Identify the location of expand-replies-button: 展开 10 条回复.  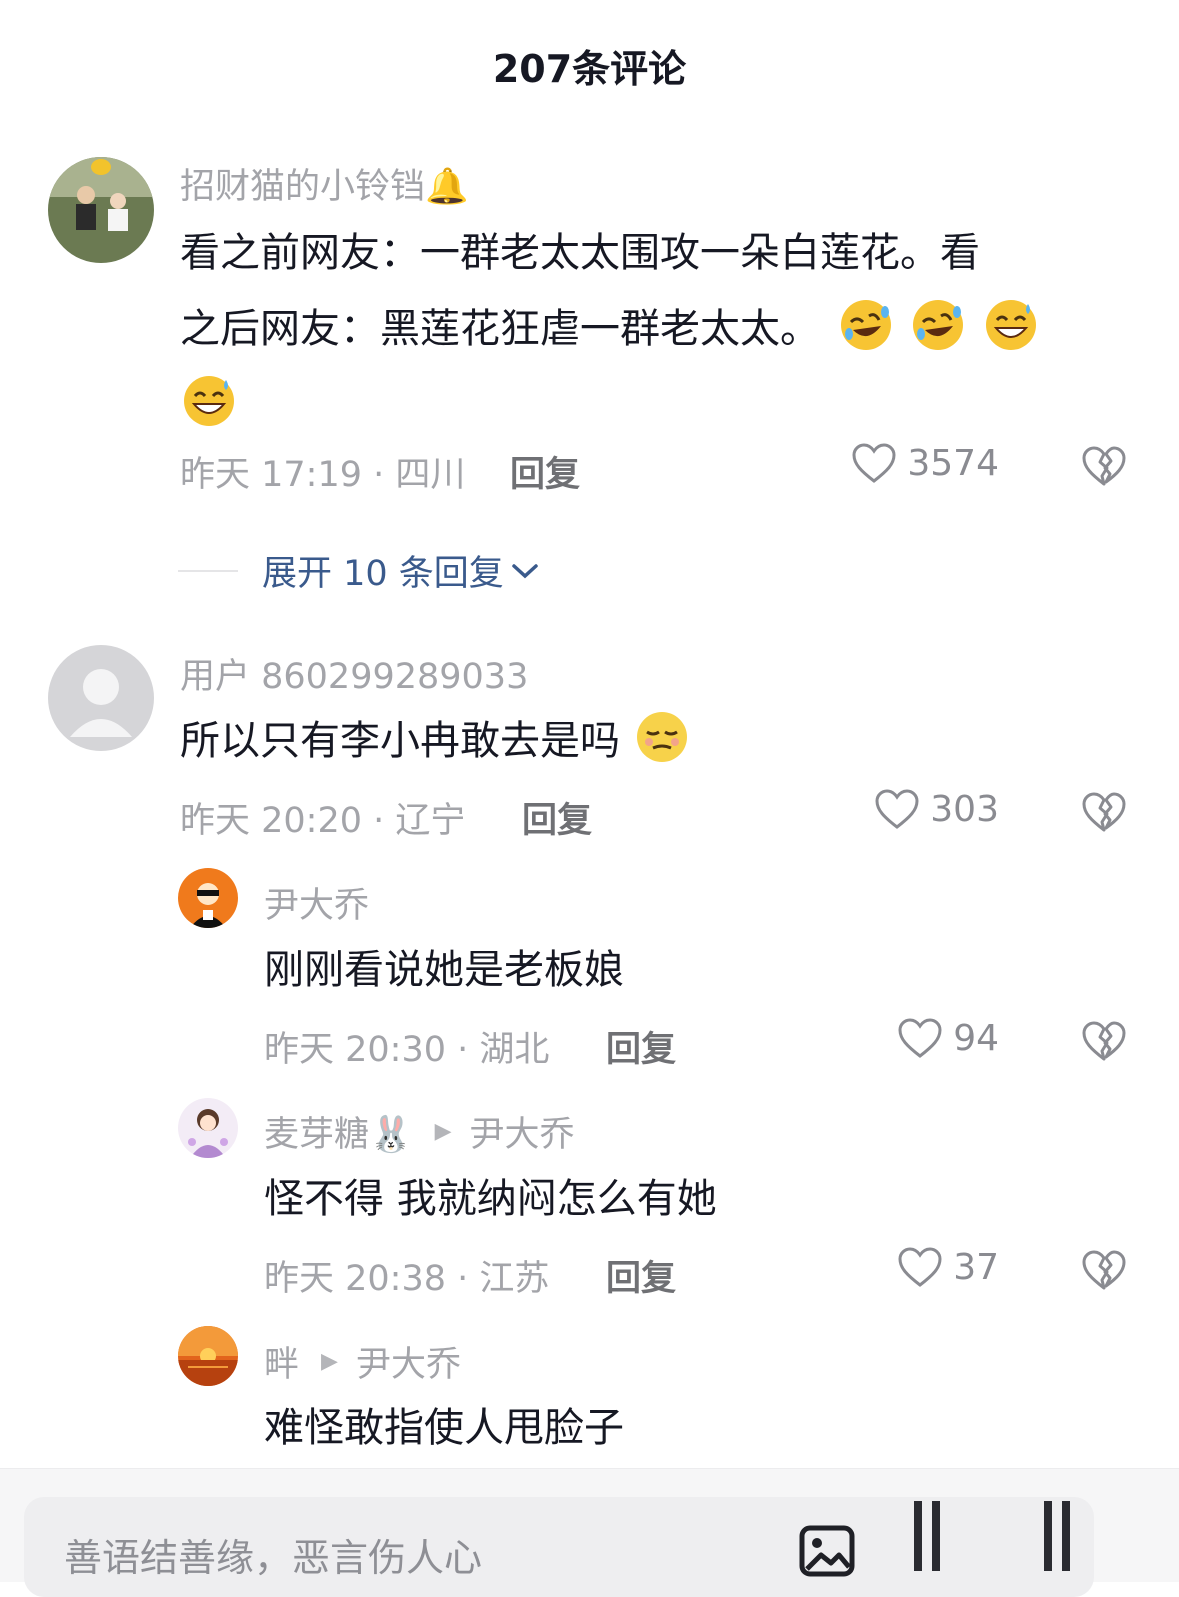
(359, 570).